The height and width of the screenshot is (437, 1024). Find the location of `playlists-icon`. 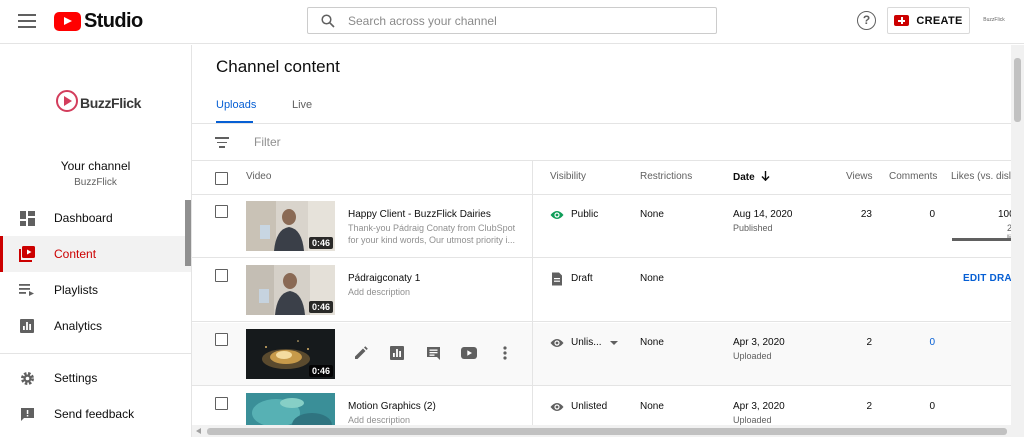

playlists-icon is located at coordinates (27, 290).